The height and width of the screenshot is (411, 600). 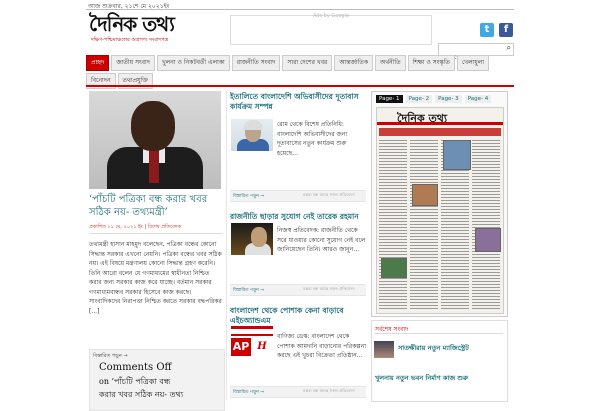 What do you see at coordinates (135, 367) in the screenshot?
I see `comments-off-label: Comments Off` at bounding box center [135, 367].